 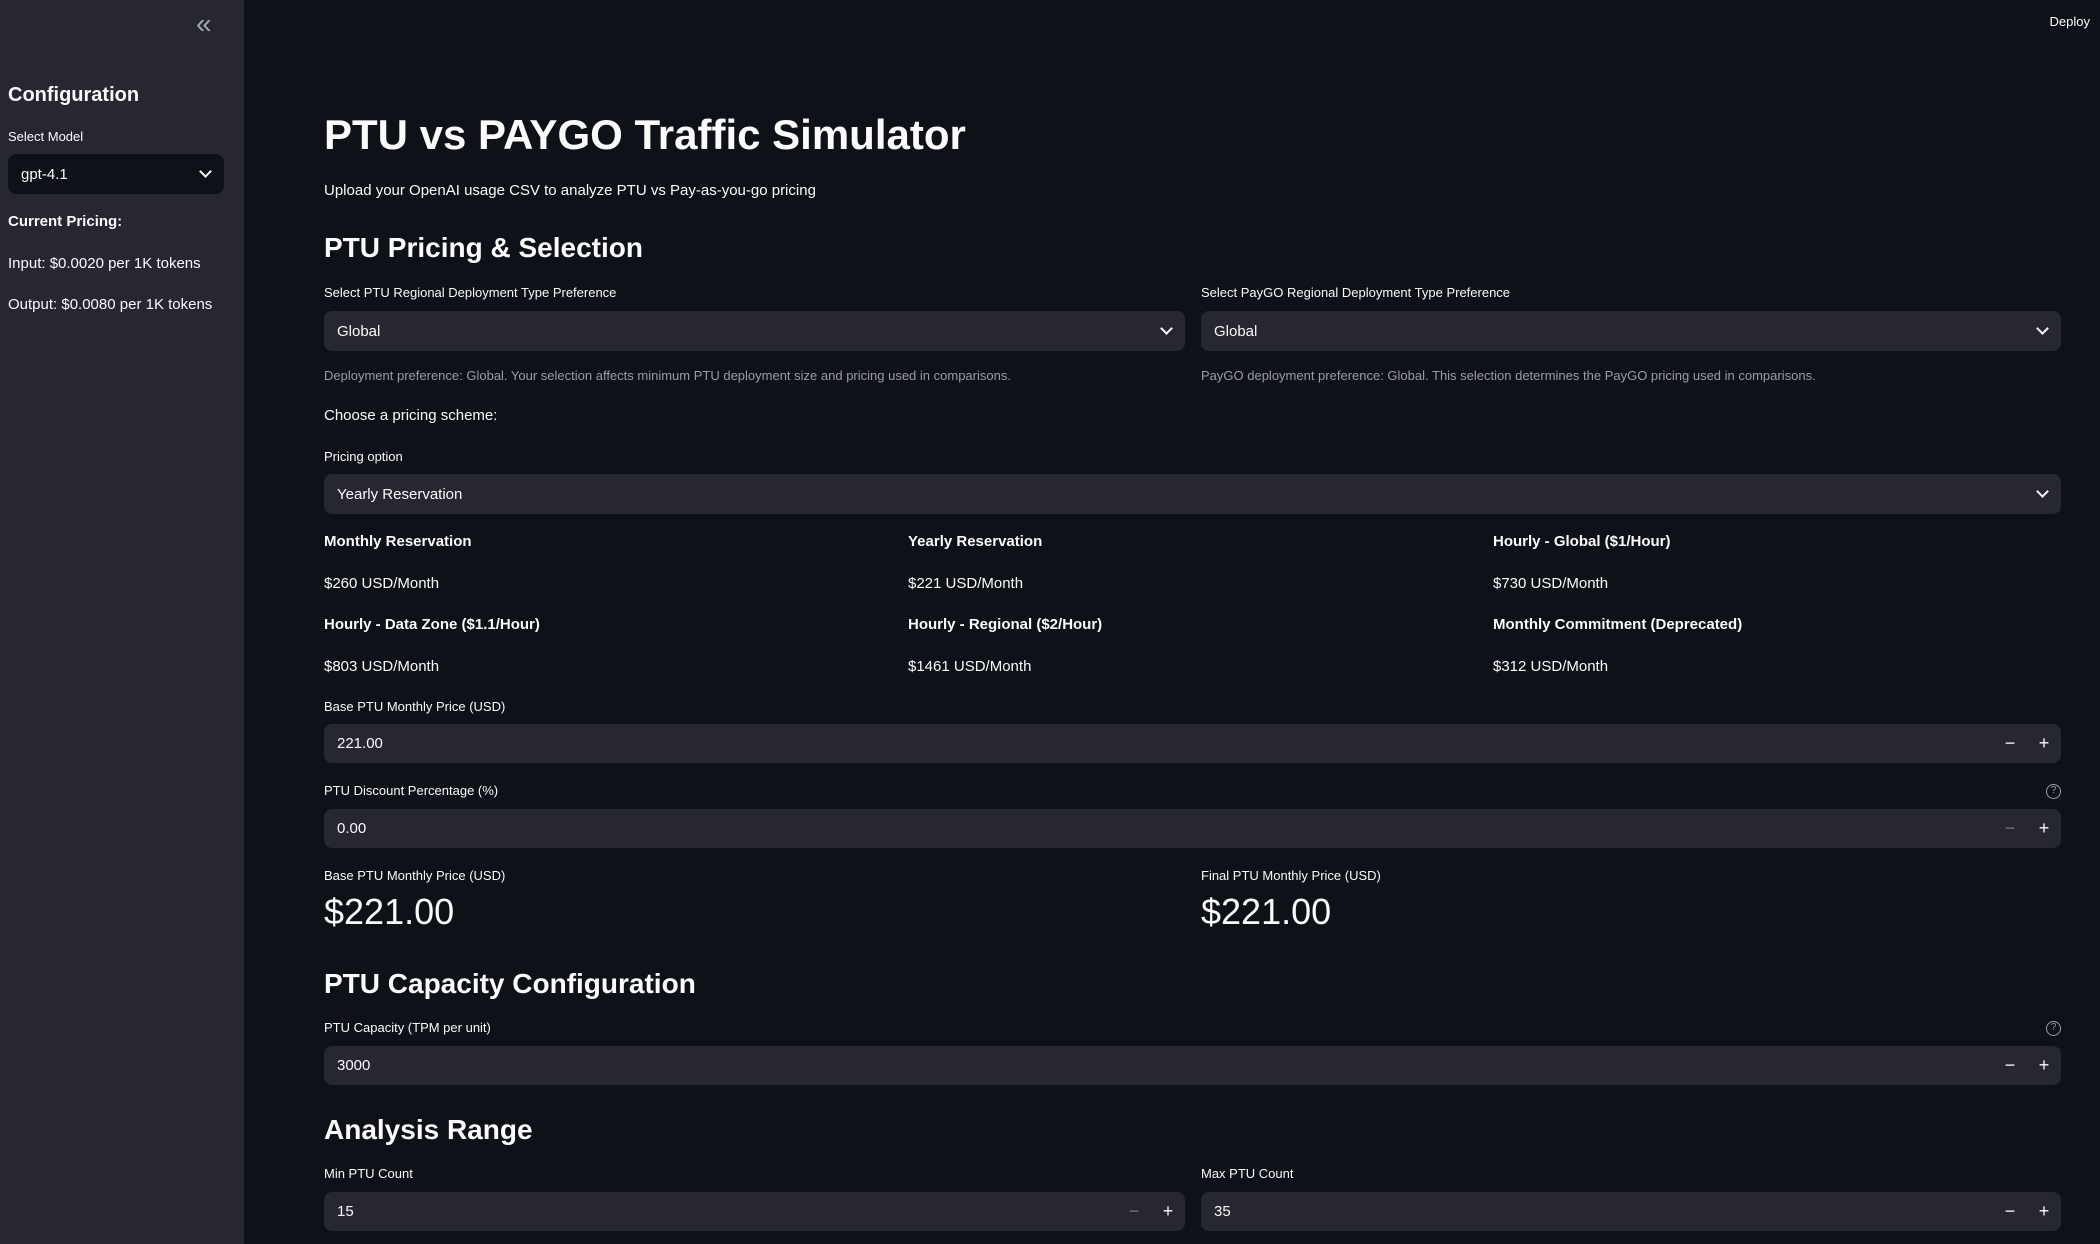 What do you see at coordinates (359, 331) in the screenshot?
I see `ptu-region-value: Global` at bounding box center [359, 331].